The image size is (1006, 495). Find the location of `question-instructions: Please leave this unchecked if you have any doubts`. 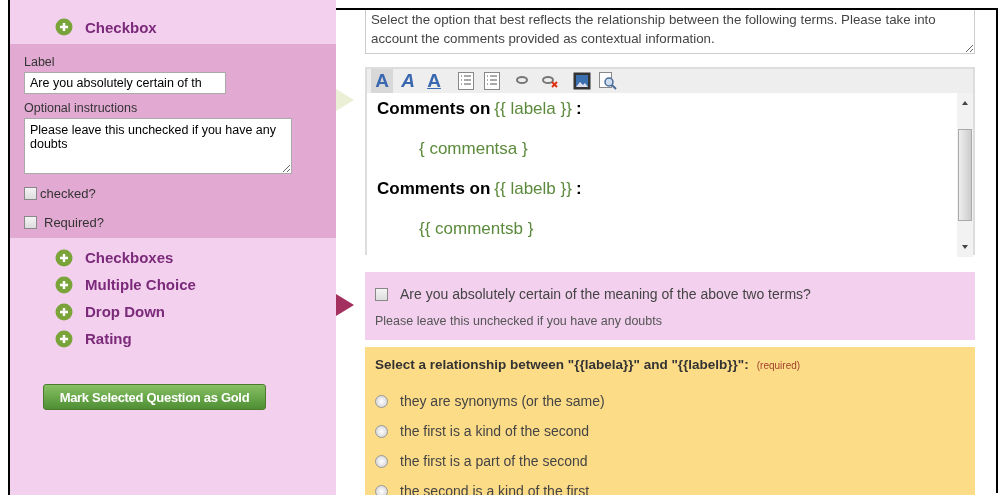

question-instructions: Please leave this unchecked if you have any doubts is located at coordinates (519, 321).